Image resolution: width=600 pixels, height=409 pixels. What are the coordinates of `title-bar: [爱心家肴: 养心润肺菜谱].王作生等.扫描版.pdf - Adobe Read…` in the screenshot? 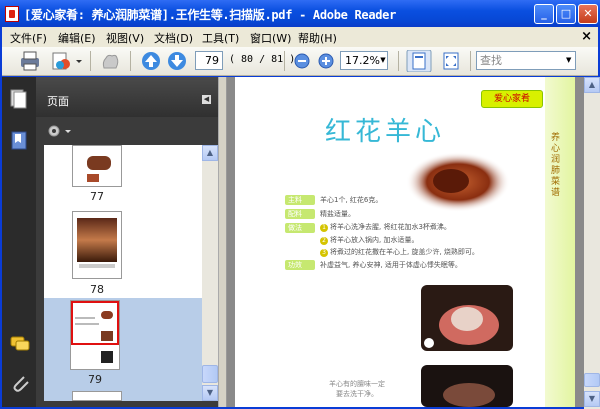 It's located at (300, 13).